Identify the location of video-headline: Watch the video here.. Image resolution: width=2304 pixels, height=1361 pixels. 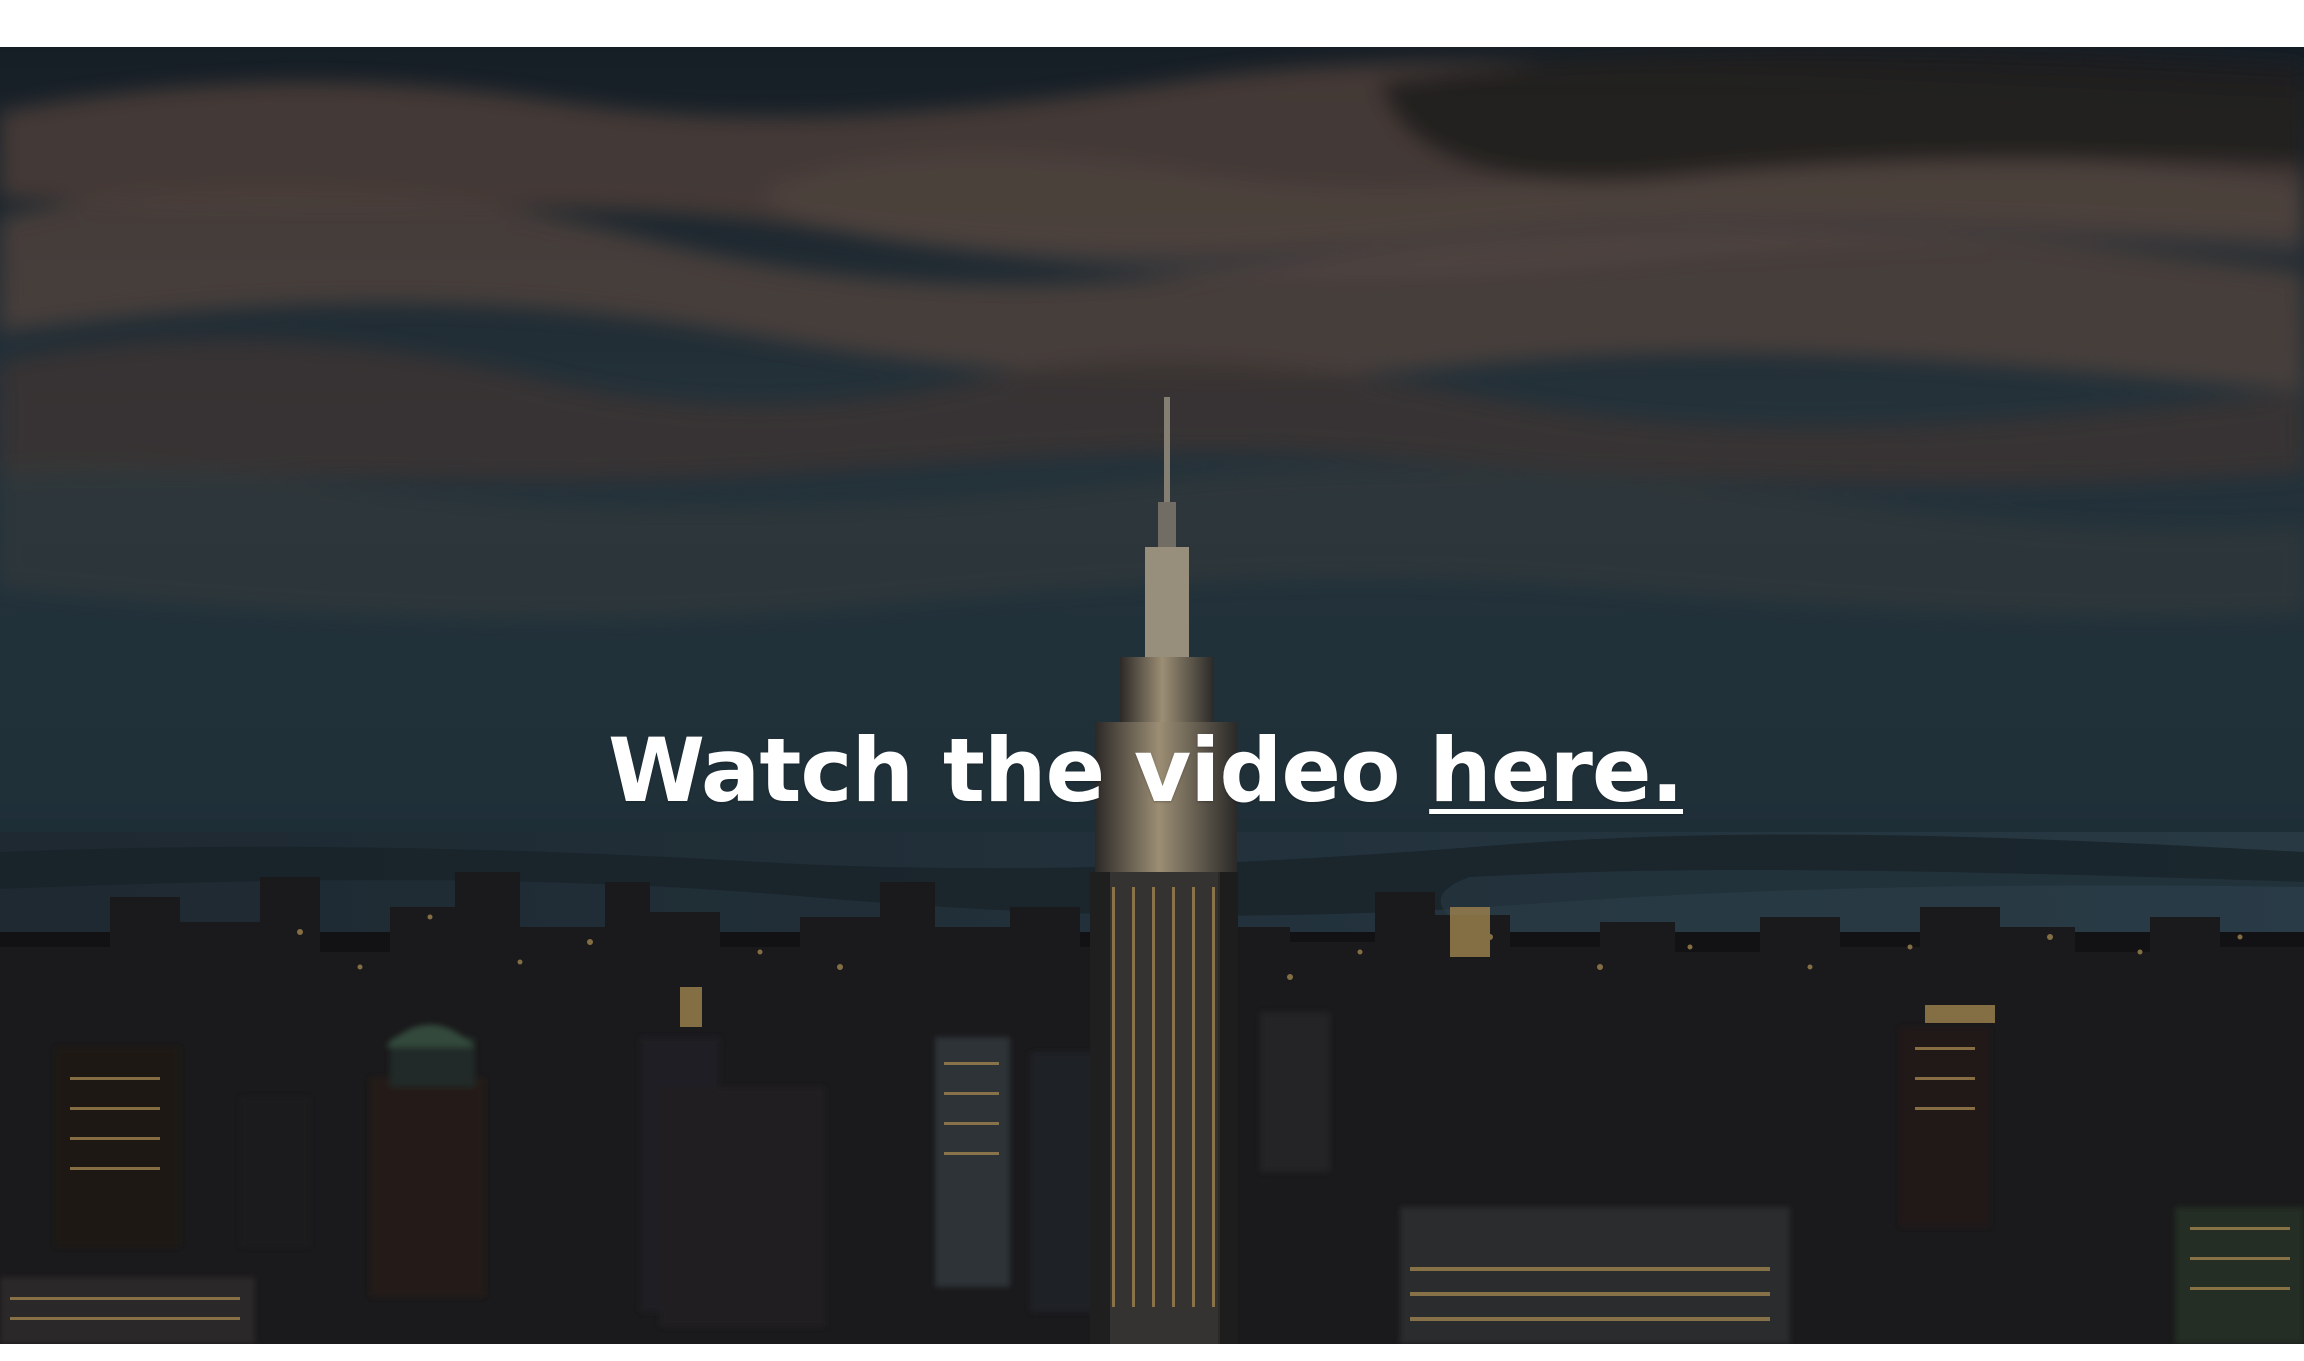
(1146, 771).